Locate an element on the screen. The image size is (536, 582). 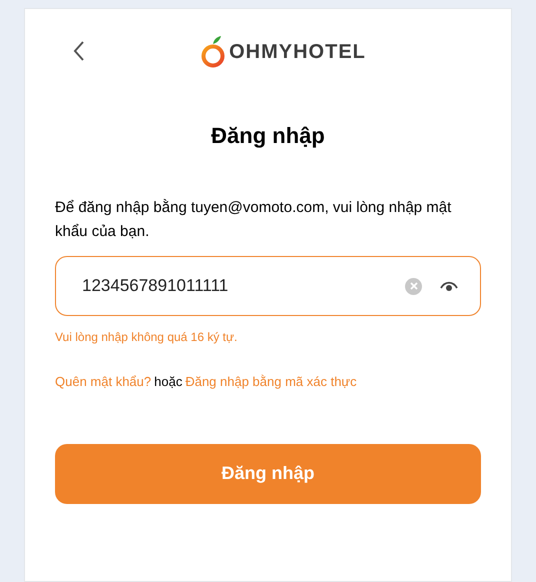
password-field: 1234567891011111 is located at coordinates (268, 286).